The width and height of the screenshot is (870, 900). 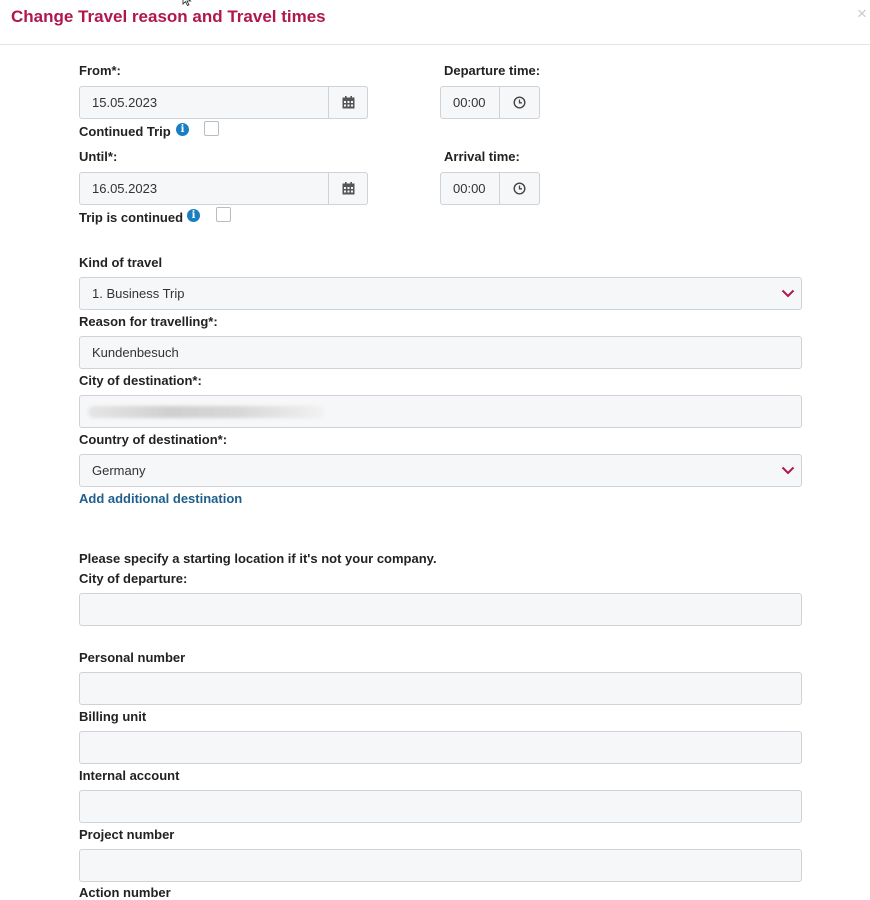 What do you see at coordinates (153, 439) in the screenshot?
I see `country-destination-label: Country of destination*:` at bounding box center [153, 439].